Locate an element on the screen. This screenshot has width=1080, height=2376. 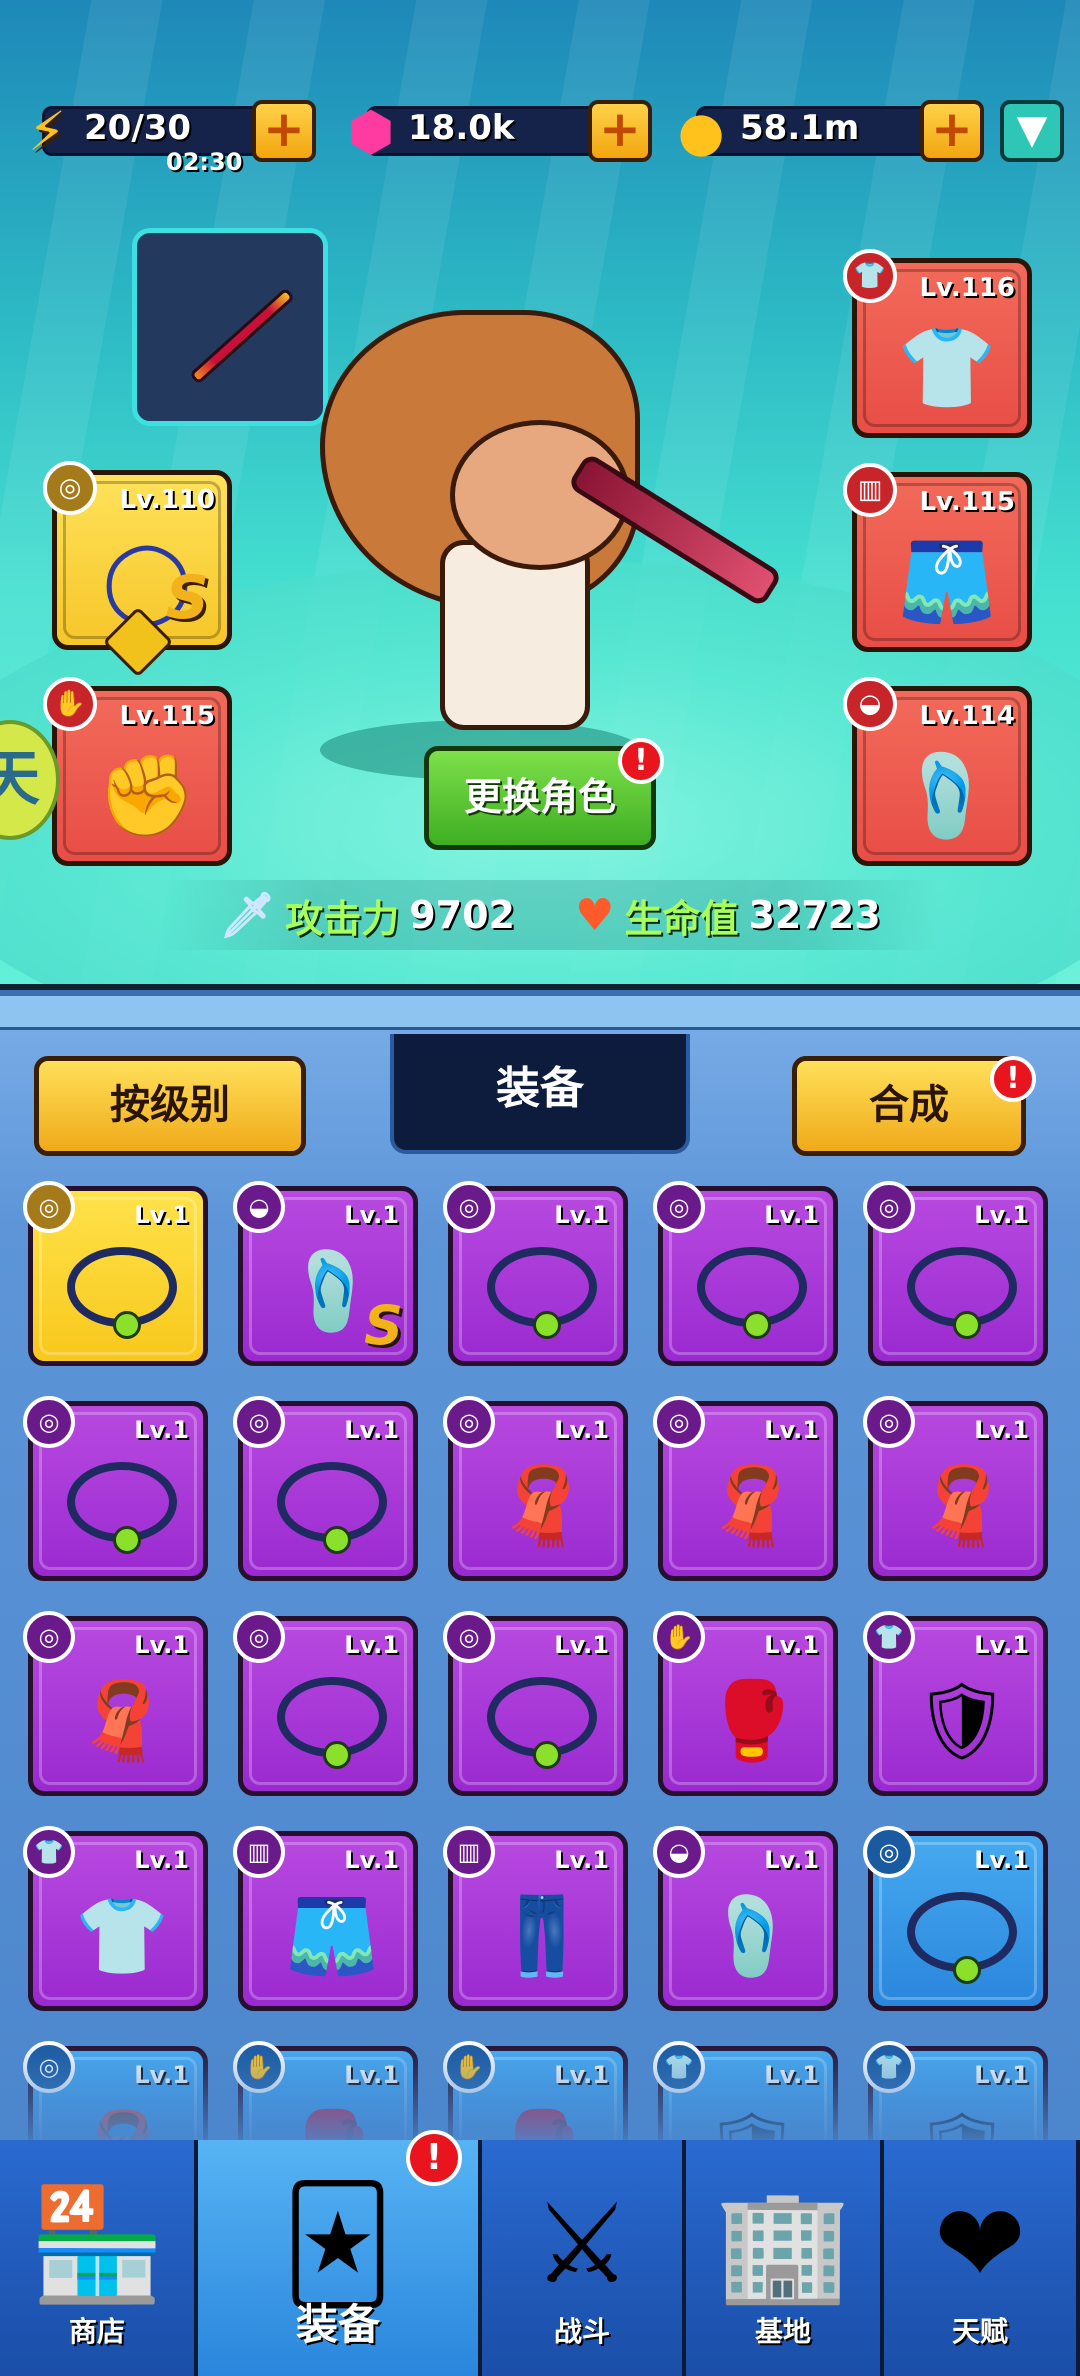
staff-icon is located at coordinates (242, 336).